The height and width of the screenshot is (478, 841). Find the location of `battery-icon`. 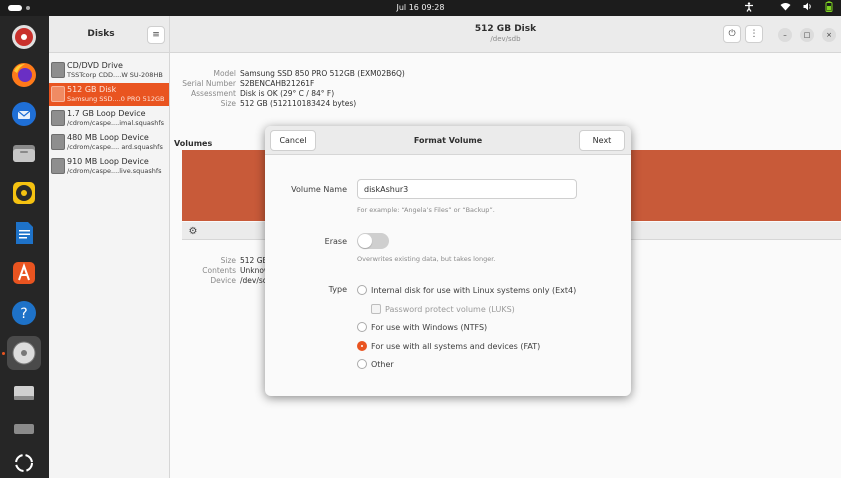

battery-icon is located at coordinates (829, 8).